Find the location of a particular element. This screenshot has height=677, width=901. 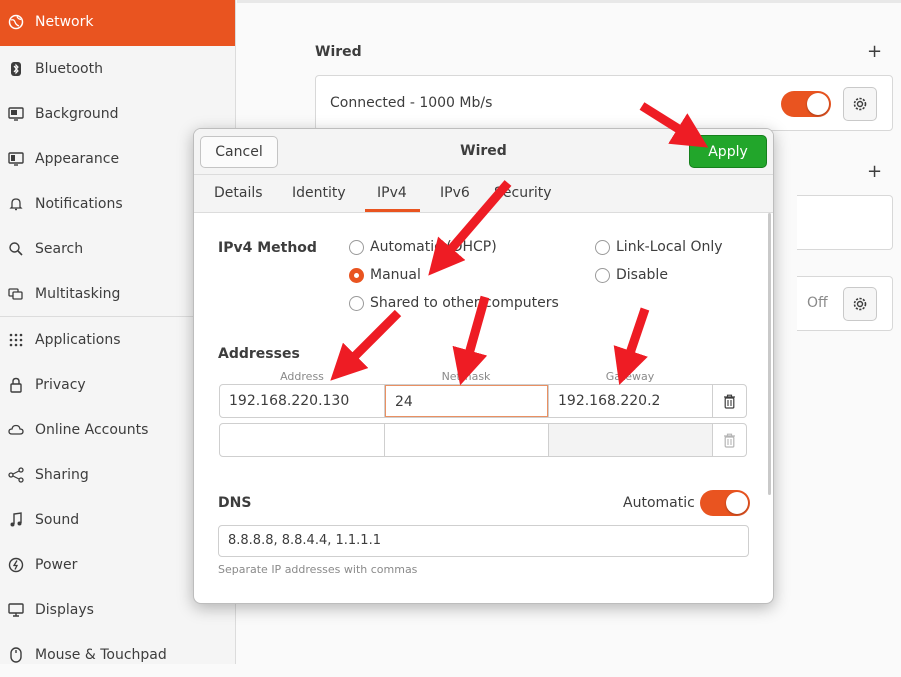

method-disable: Disable is located at coordinates (631, 275).